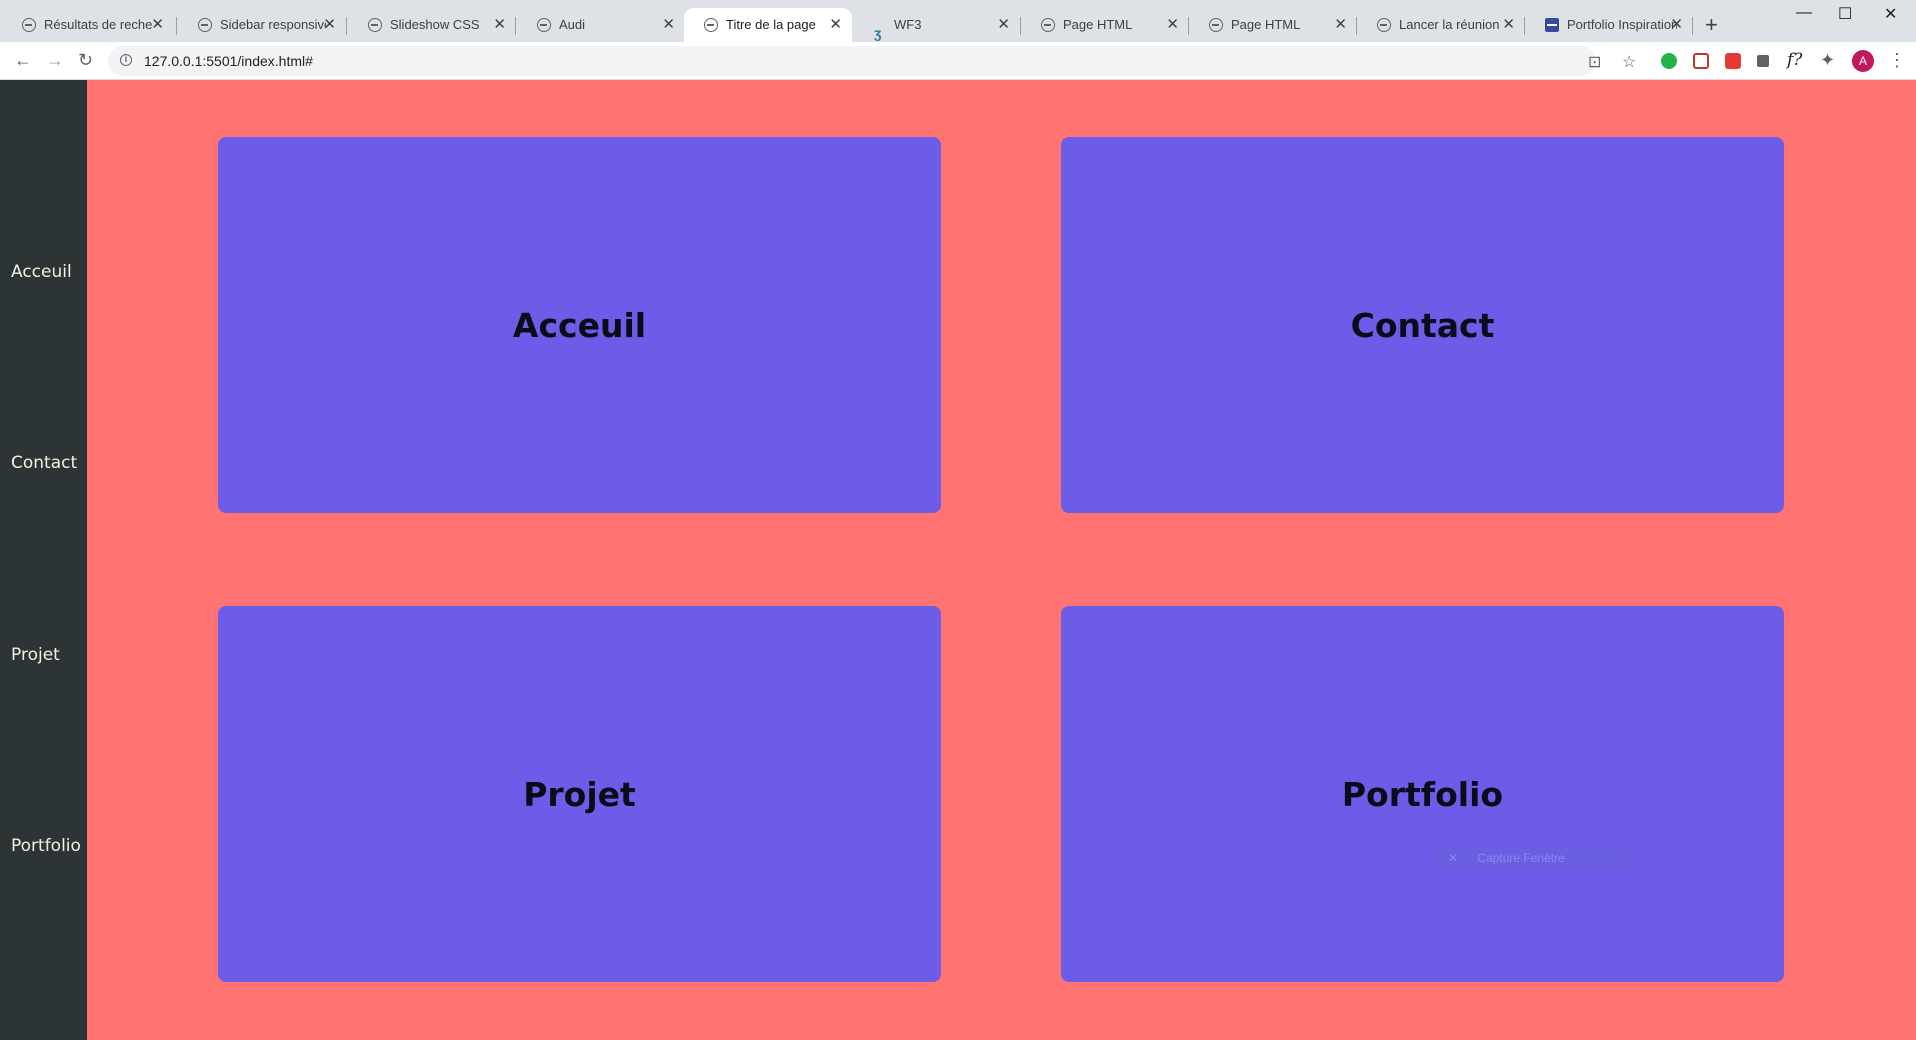  What do you see at coordinates (1804, 13) in the screenshot?
I see `minimize-button: —` at bounding box center [1804, 13].